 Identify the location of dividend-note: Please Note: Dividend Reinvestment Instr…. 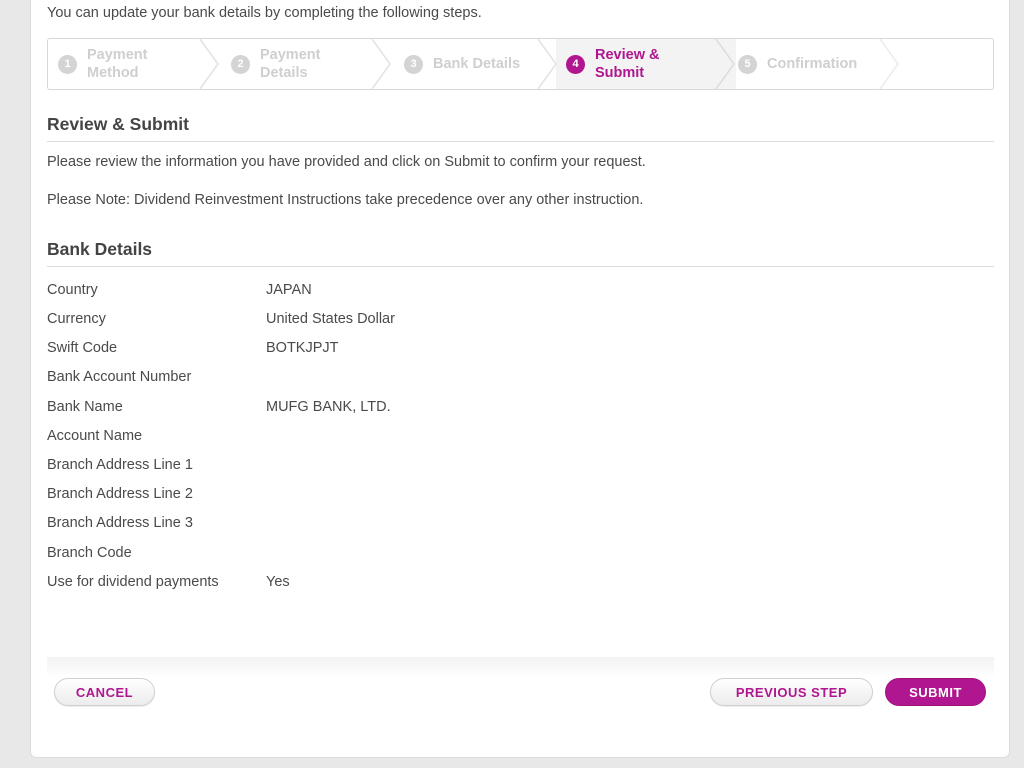
(345, 200).